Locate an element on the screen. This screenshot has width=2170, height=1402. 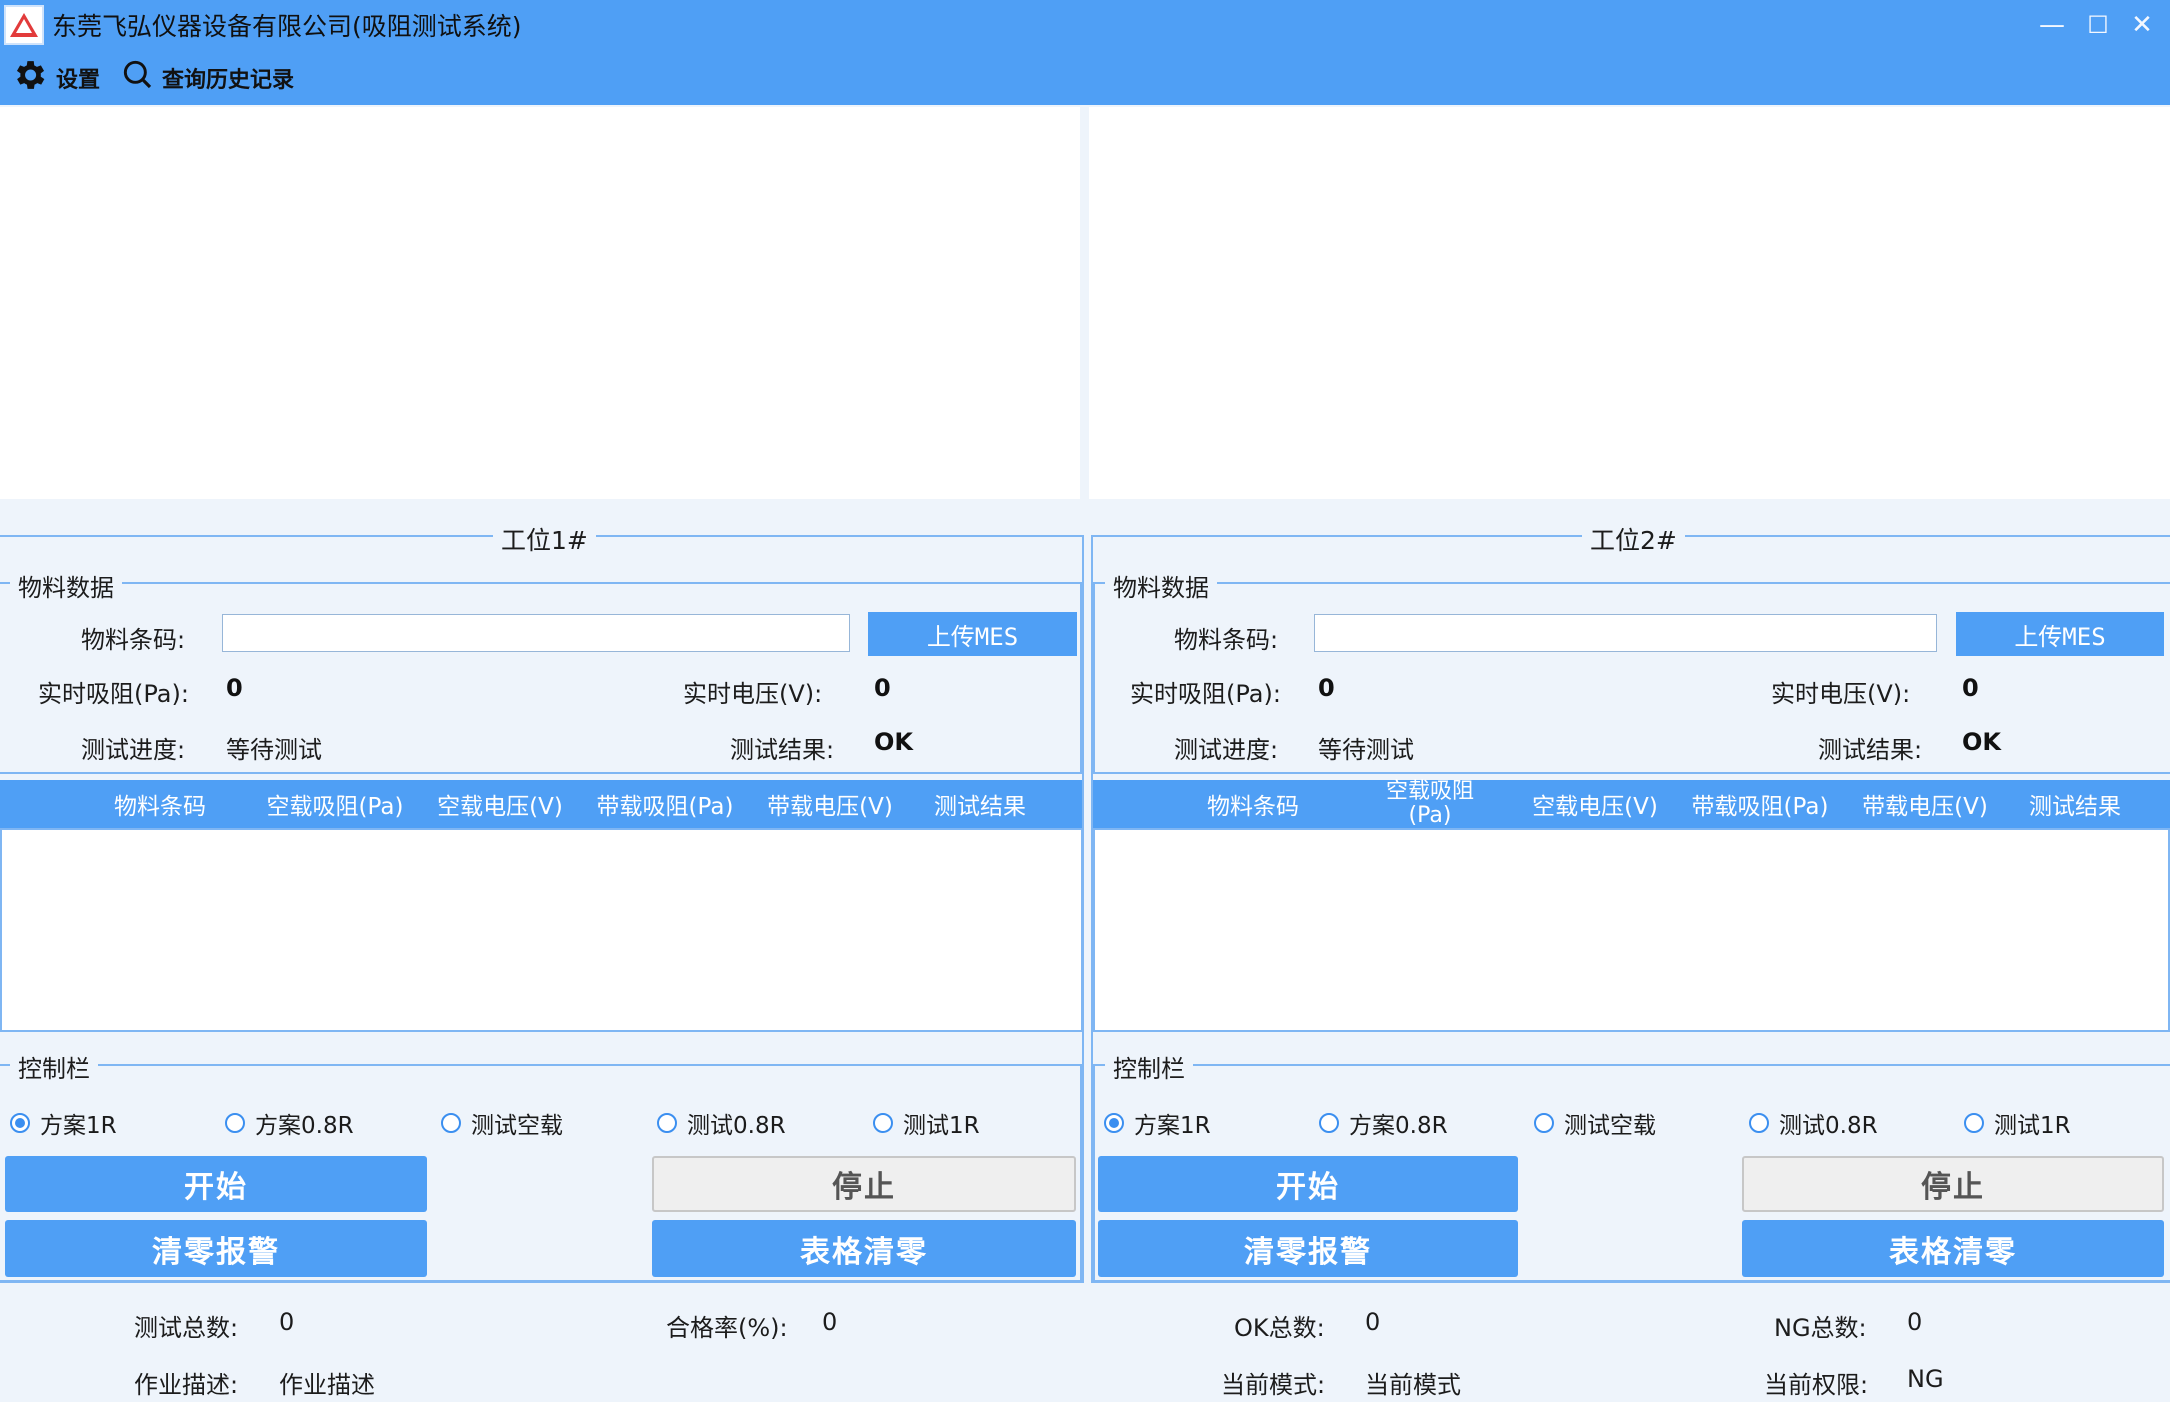
menu-settings: 设置 is located at coordinates (55, 78).